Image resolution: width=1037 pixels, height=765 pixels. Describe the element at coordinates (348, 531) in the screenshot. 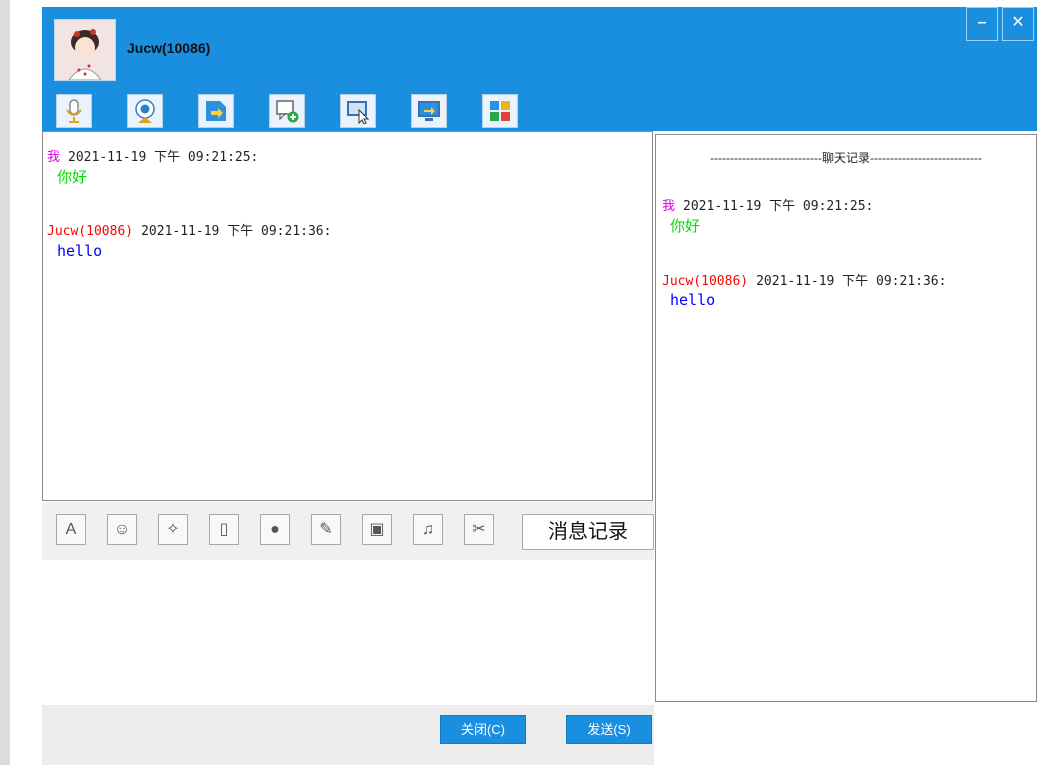

I see `format-toolbar: A ☺ ✧ ▯ ● ✎ ▣ ♫ ✂ 消息记录` at that location.